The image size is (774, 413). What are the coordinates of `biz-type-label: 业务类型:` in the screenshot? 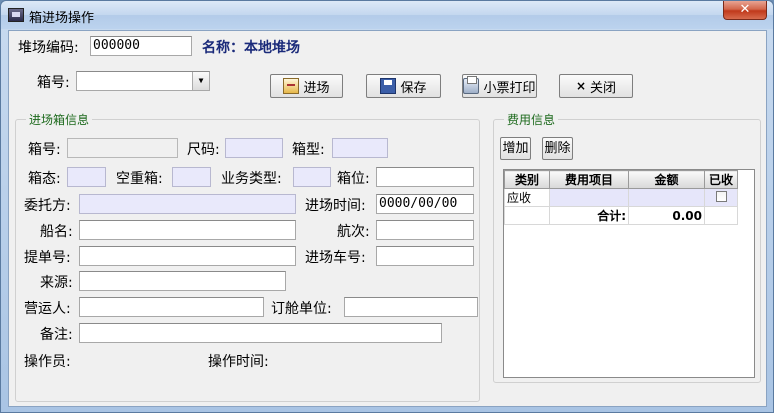 It's located at (251, 179).